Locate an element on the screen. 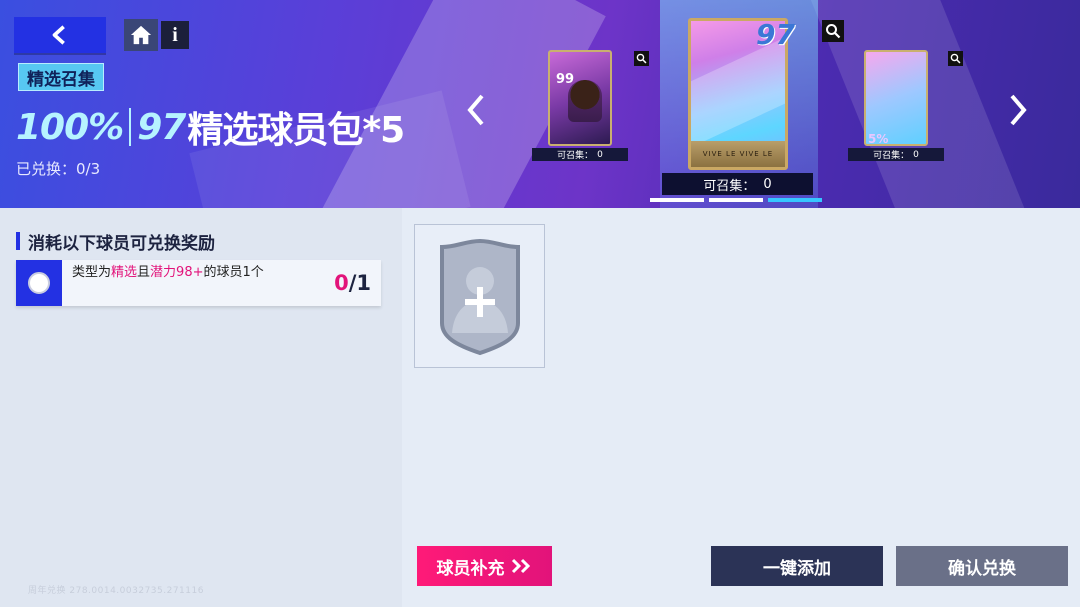 This screenshot has height=607, width=1080. pack-ovr: 97 is located at coordinates (161, 127).